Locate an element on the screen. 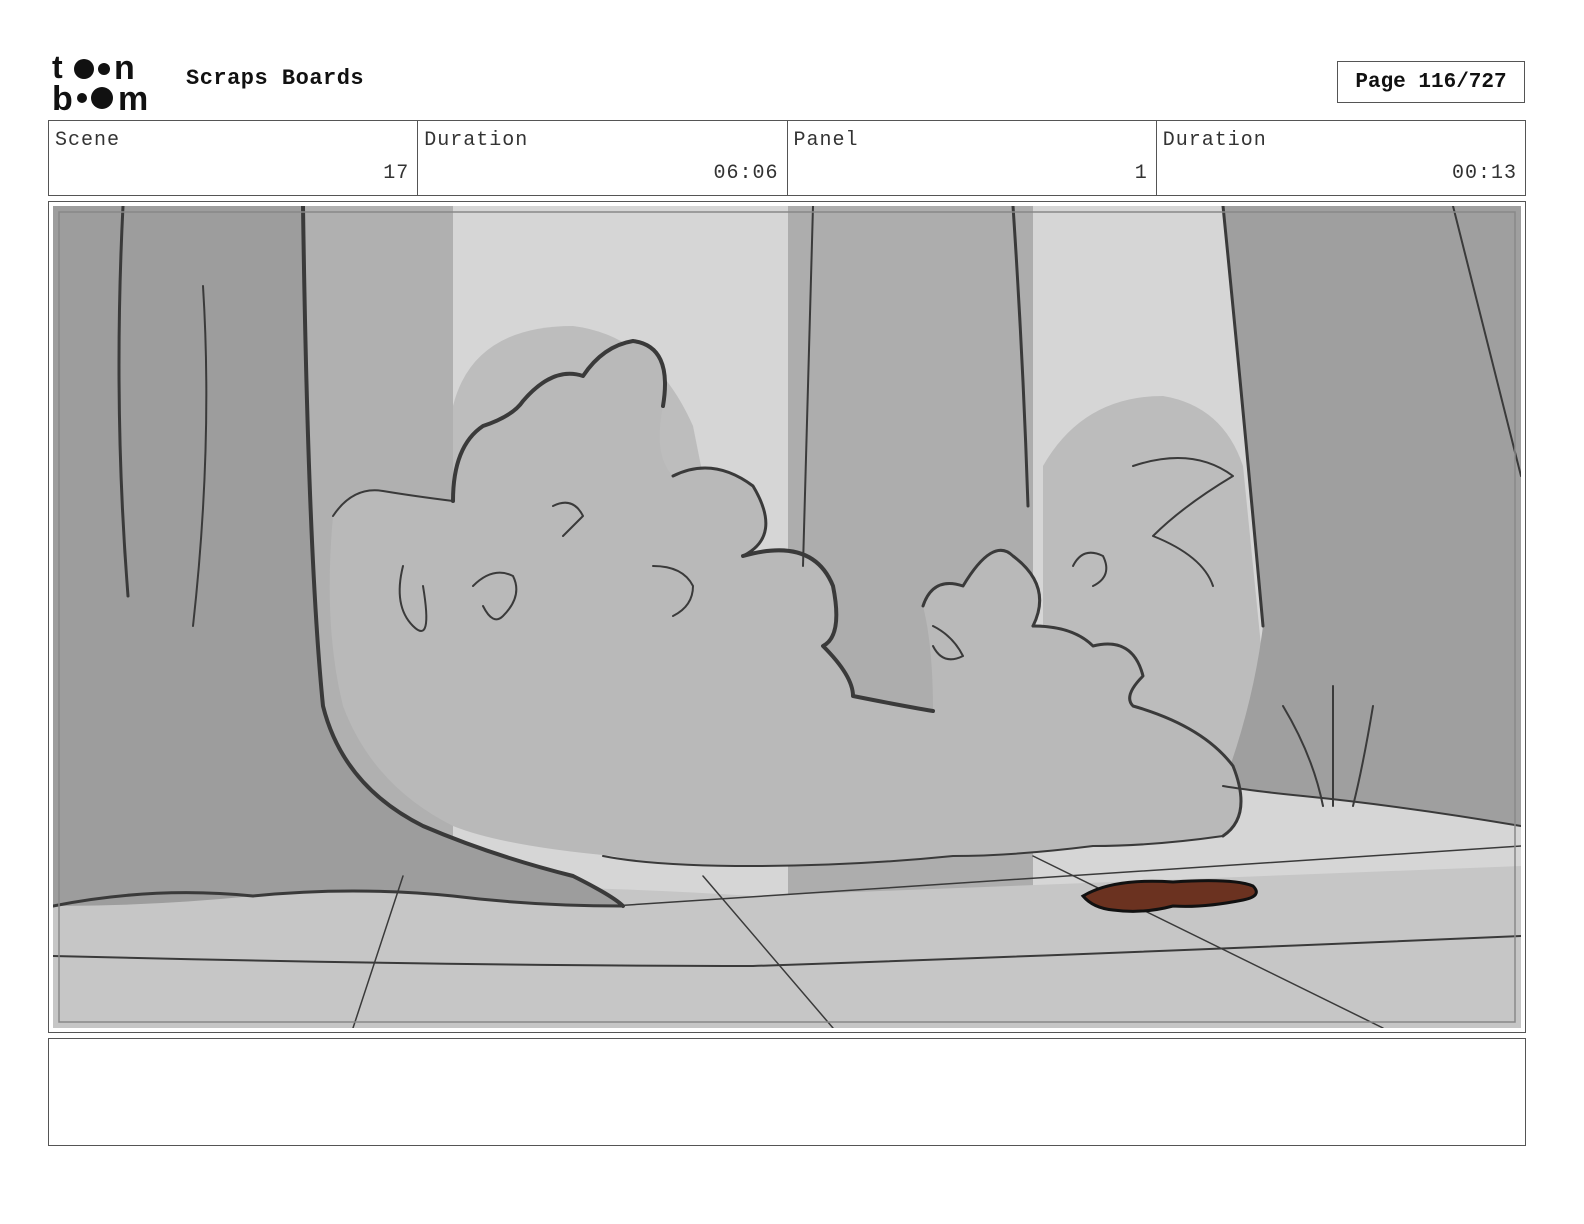  logo-mark: t n b m is located at coordinates (100, 82).